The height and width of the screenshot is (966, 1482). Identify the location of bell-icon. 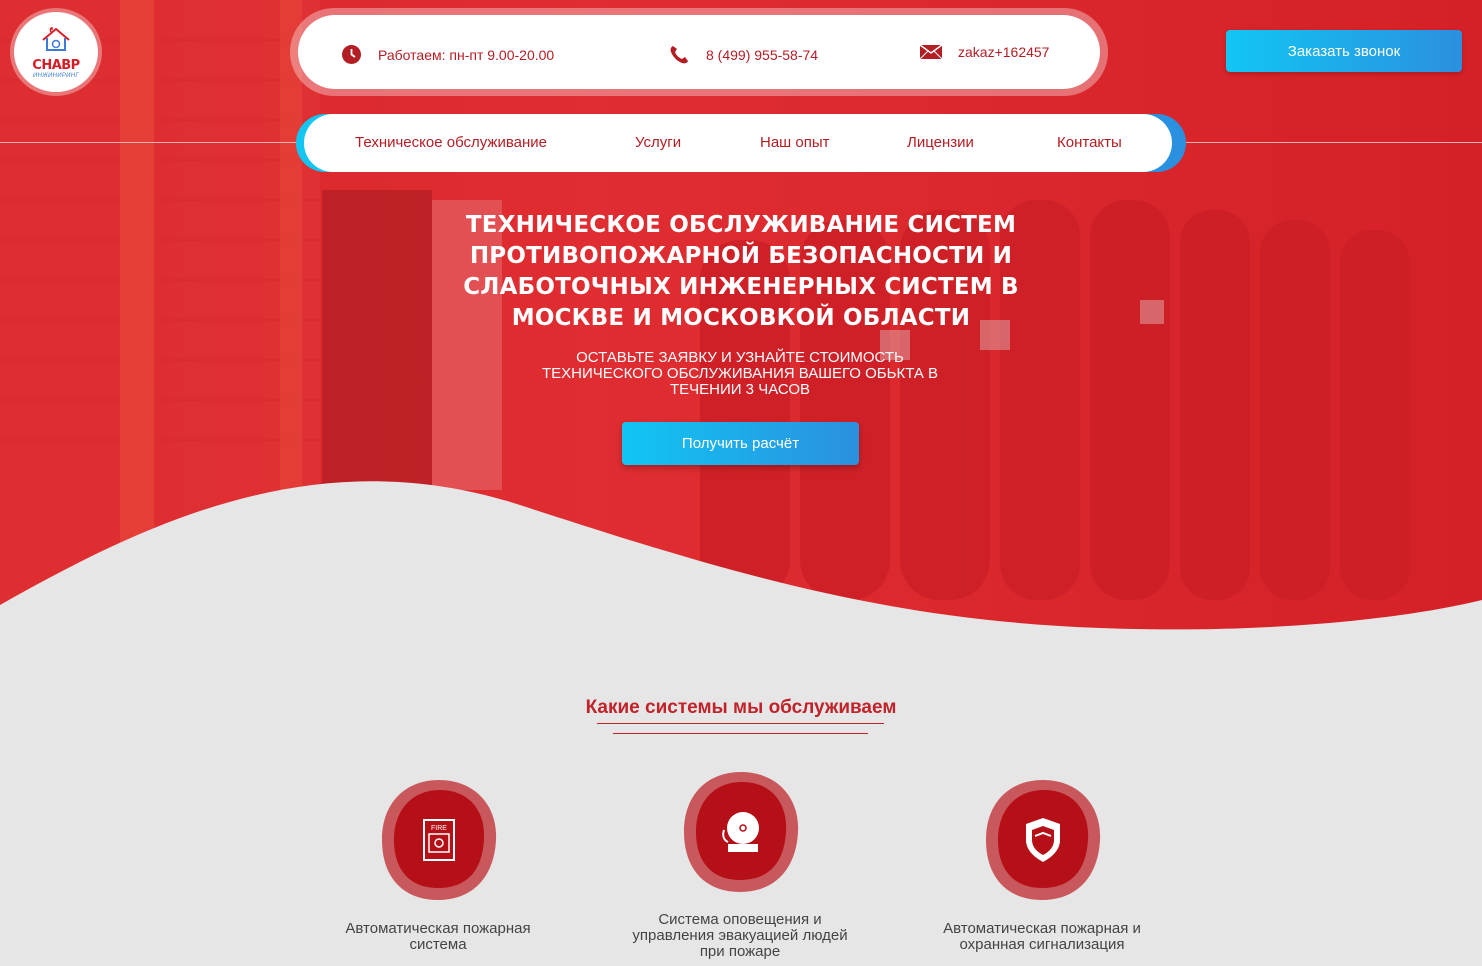
(741, 832).